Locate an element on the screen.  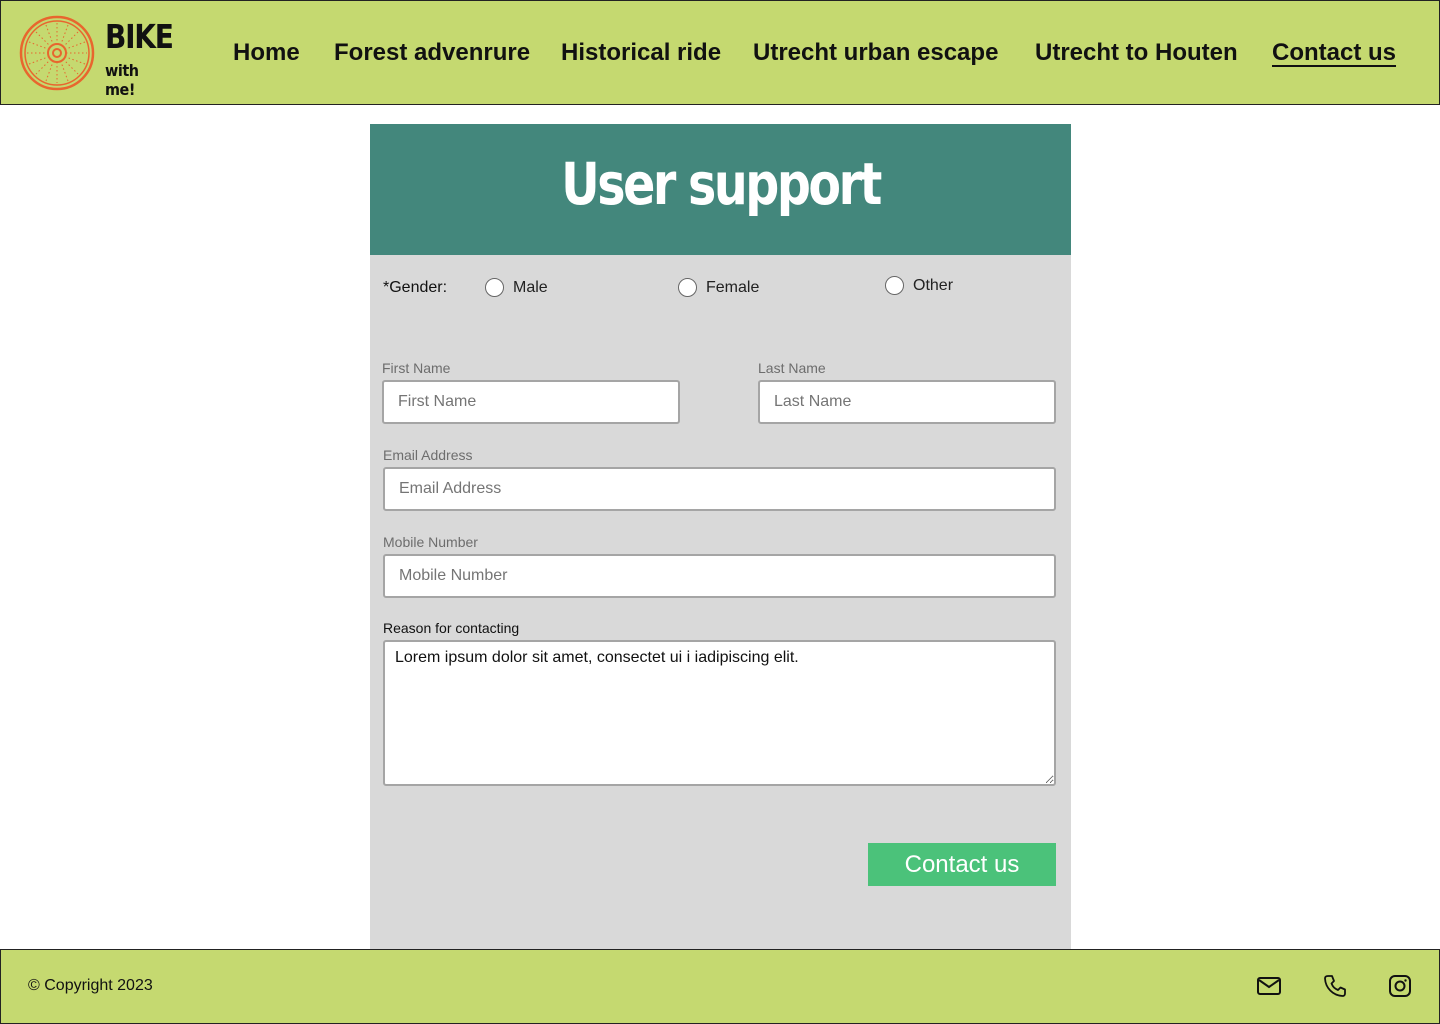
phone-icon is located at coordinates (1335, 986).